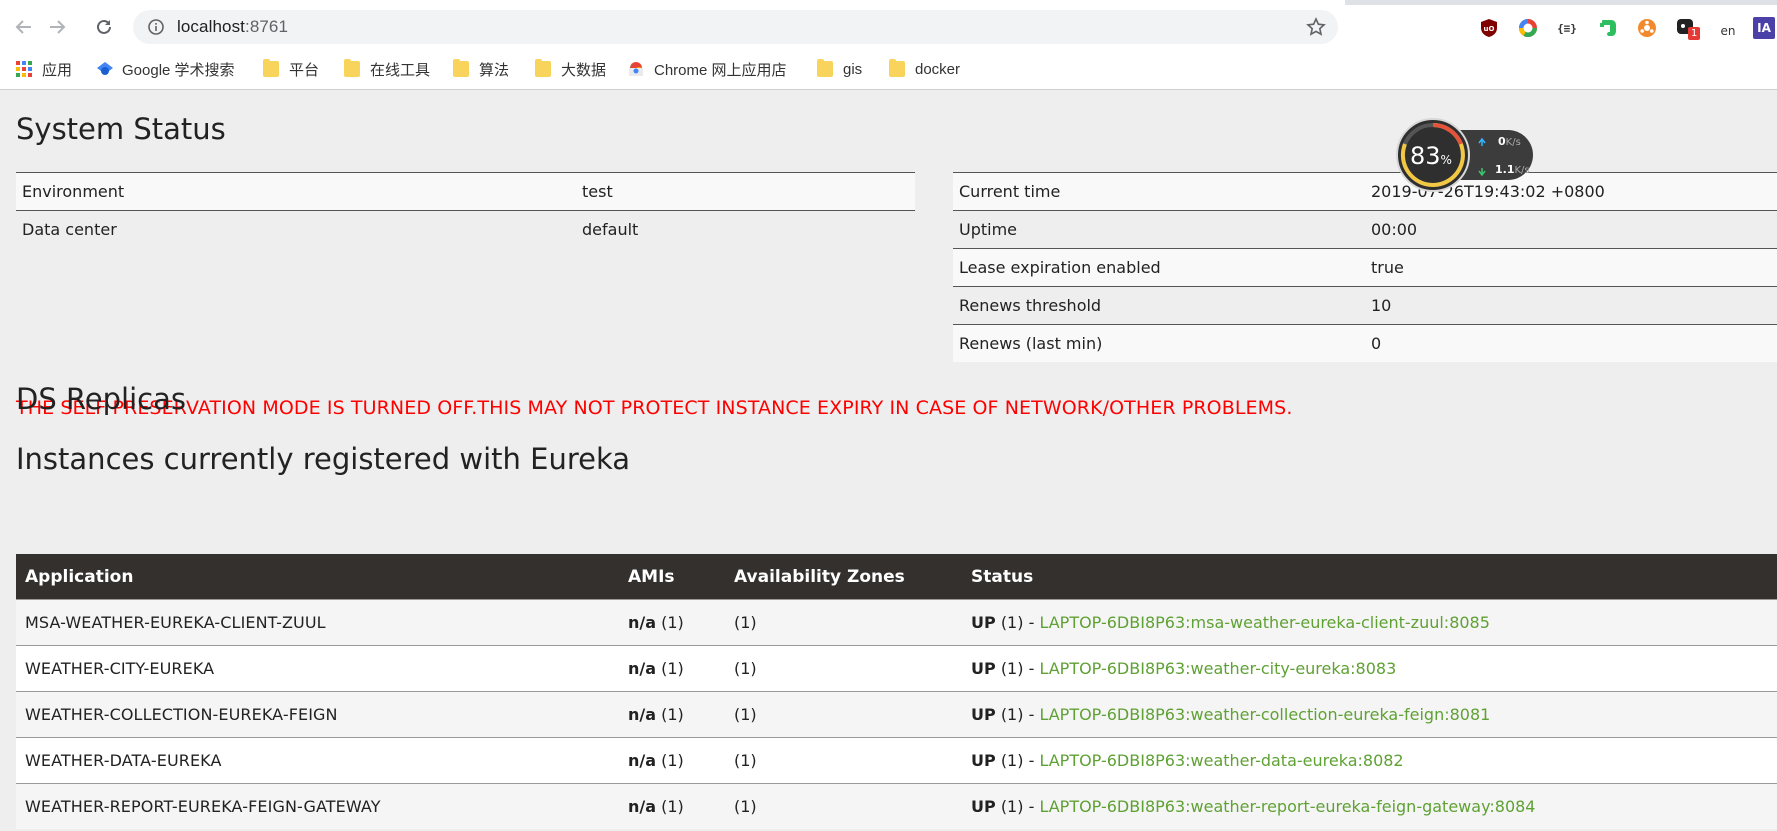  I want to click on status-value: 00:00, so click(1571, 229).